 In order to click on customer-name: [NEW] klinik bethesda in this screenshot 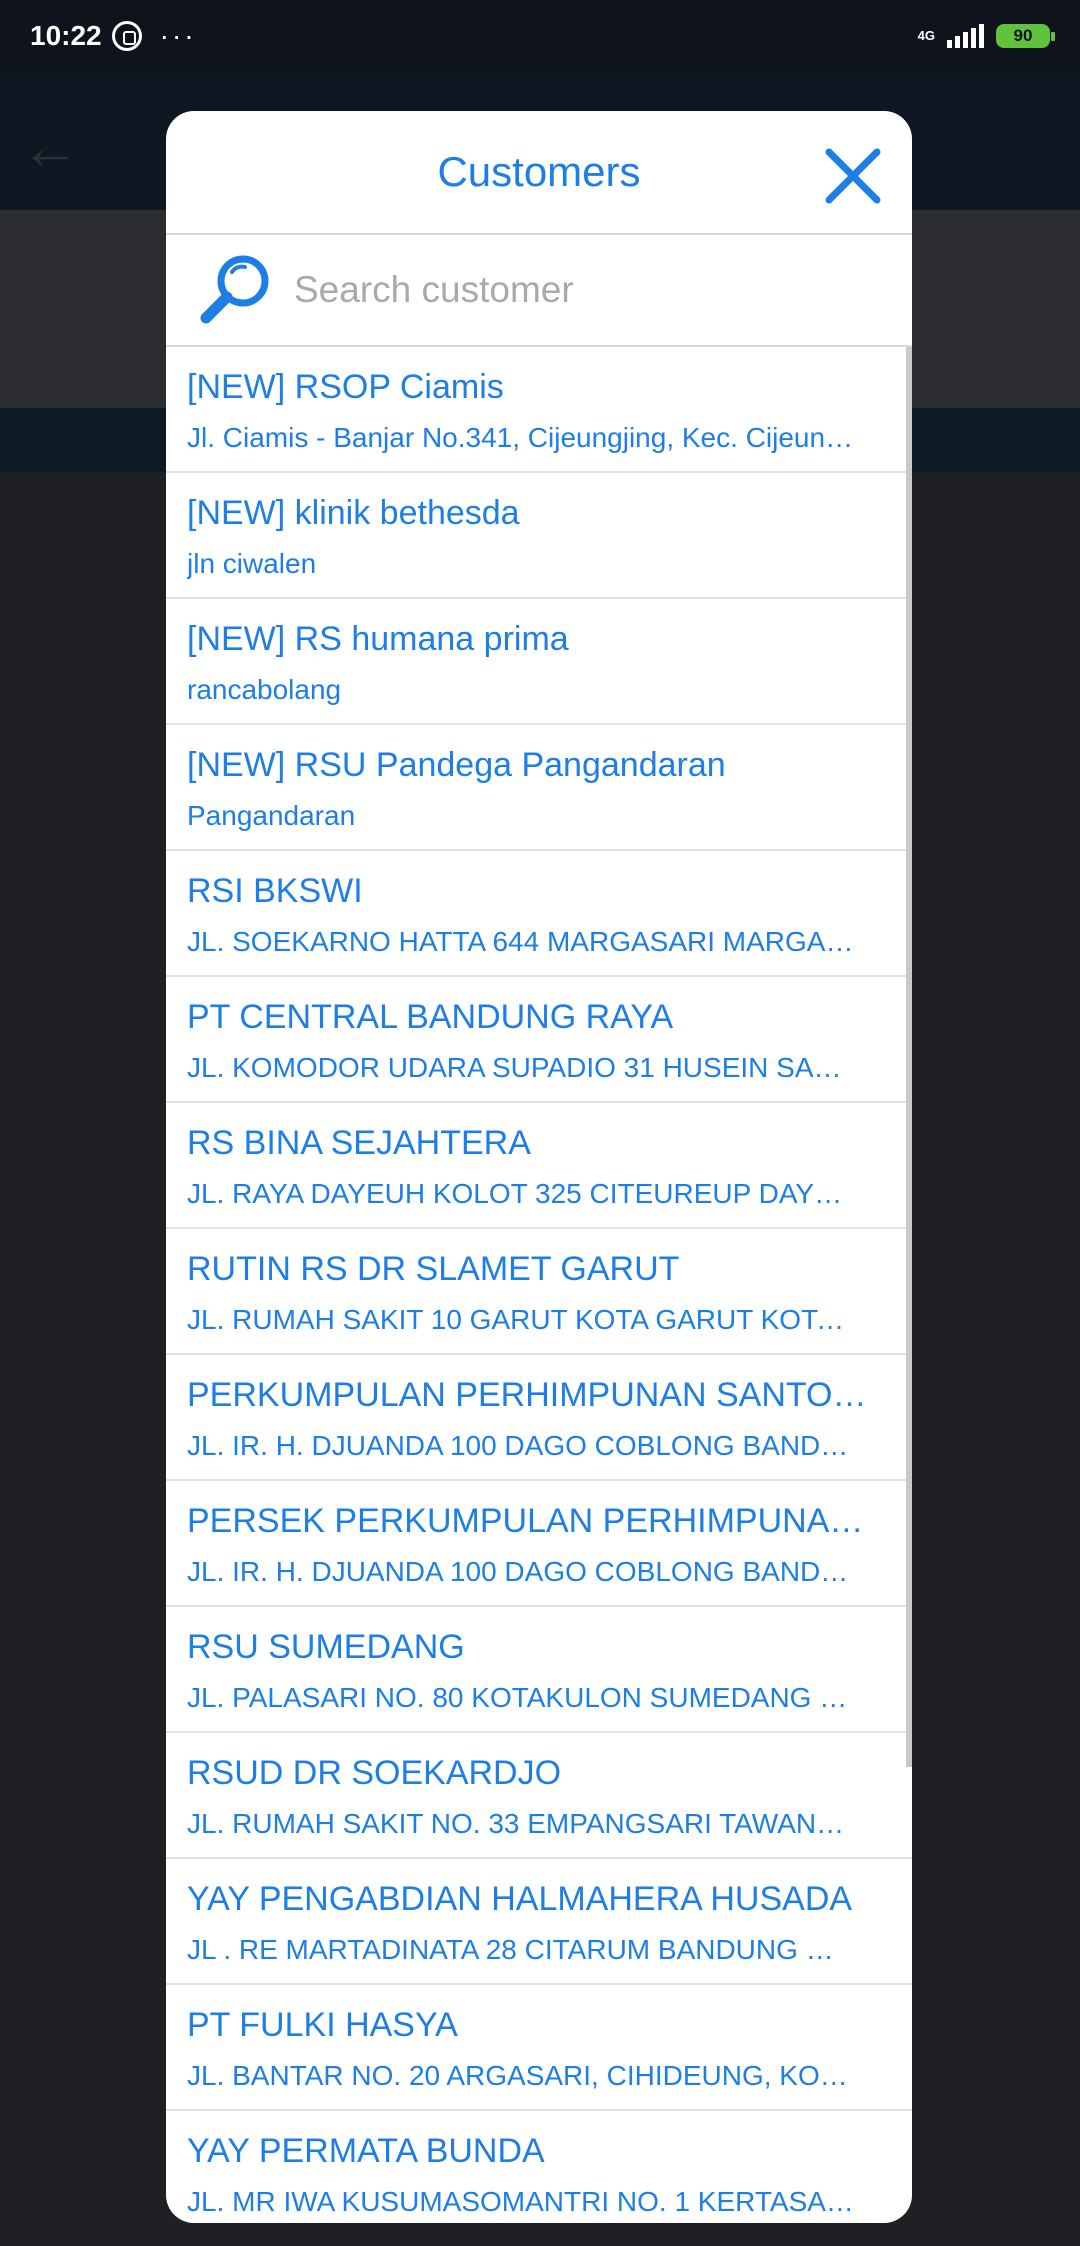, I will do `click(353, 513)`.